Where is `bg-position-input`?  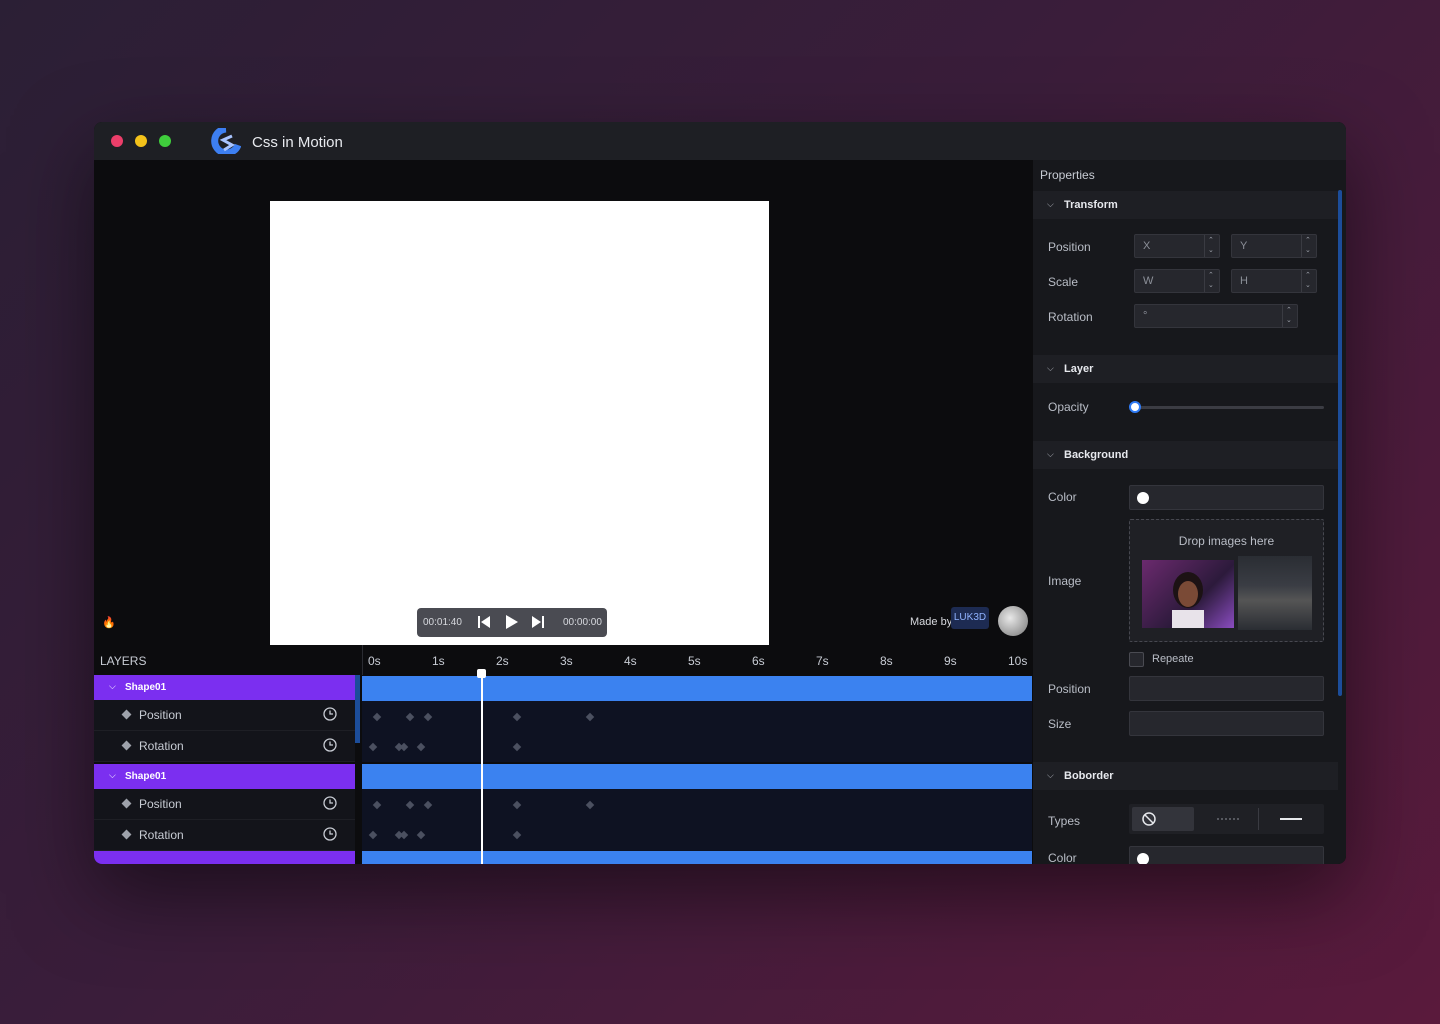 bg-position-input is located at coordinates (1226, 688).